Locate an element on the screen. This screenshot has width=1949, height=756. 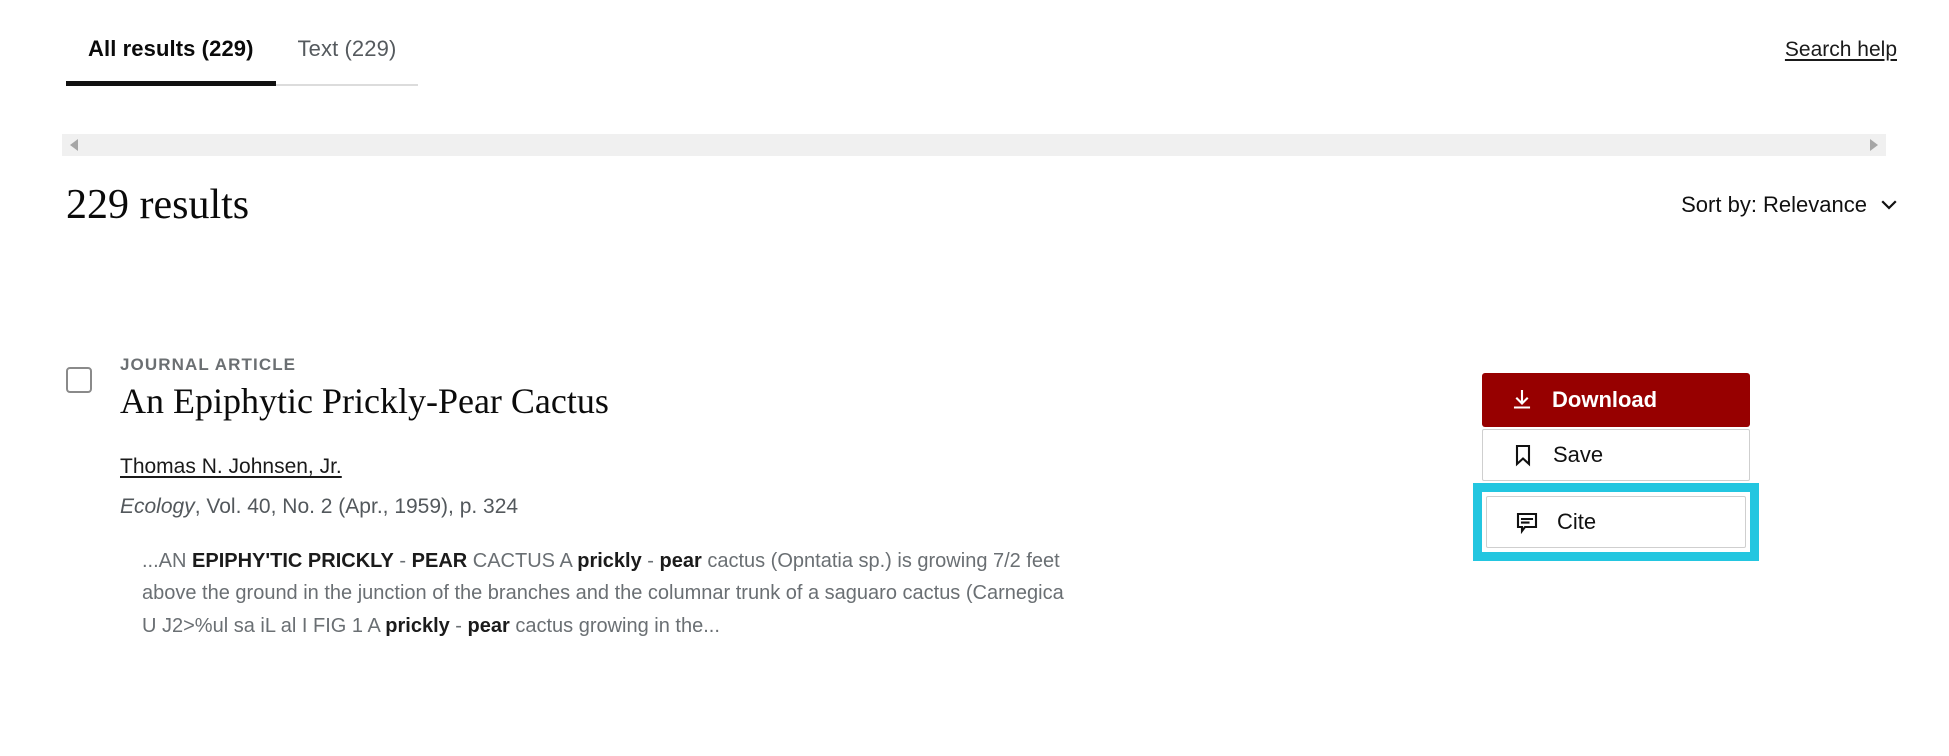
sort-by-dropdown: Sort by: Relevance is located at coordinates (1789, 205).